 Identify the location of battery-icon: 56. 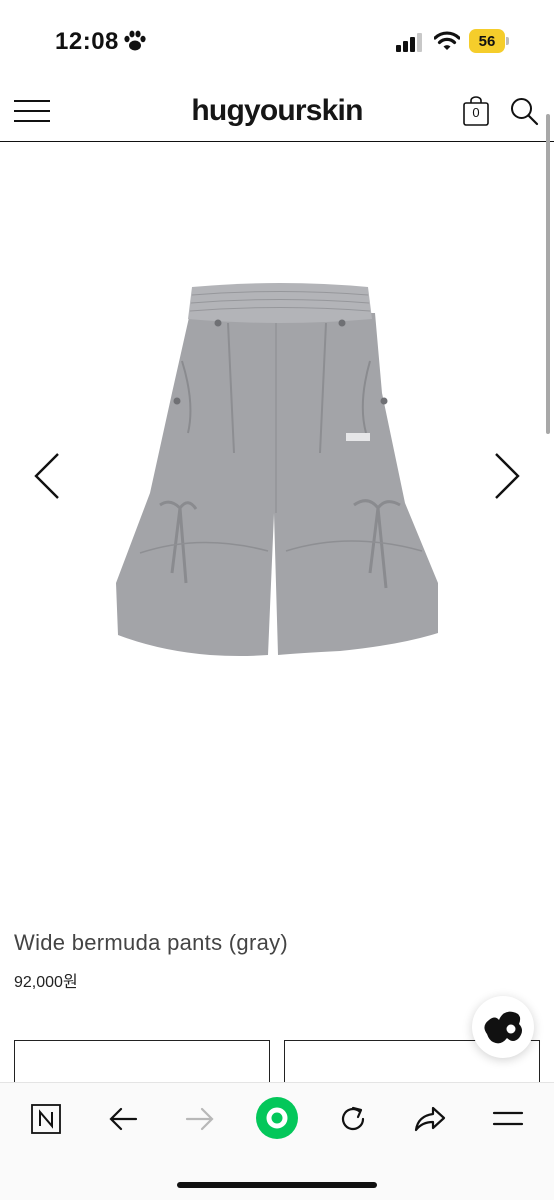
(489, 41).